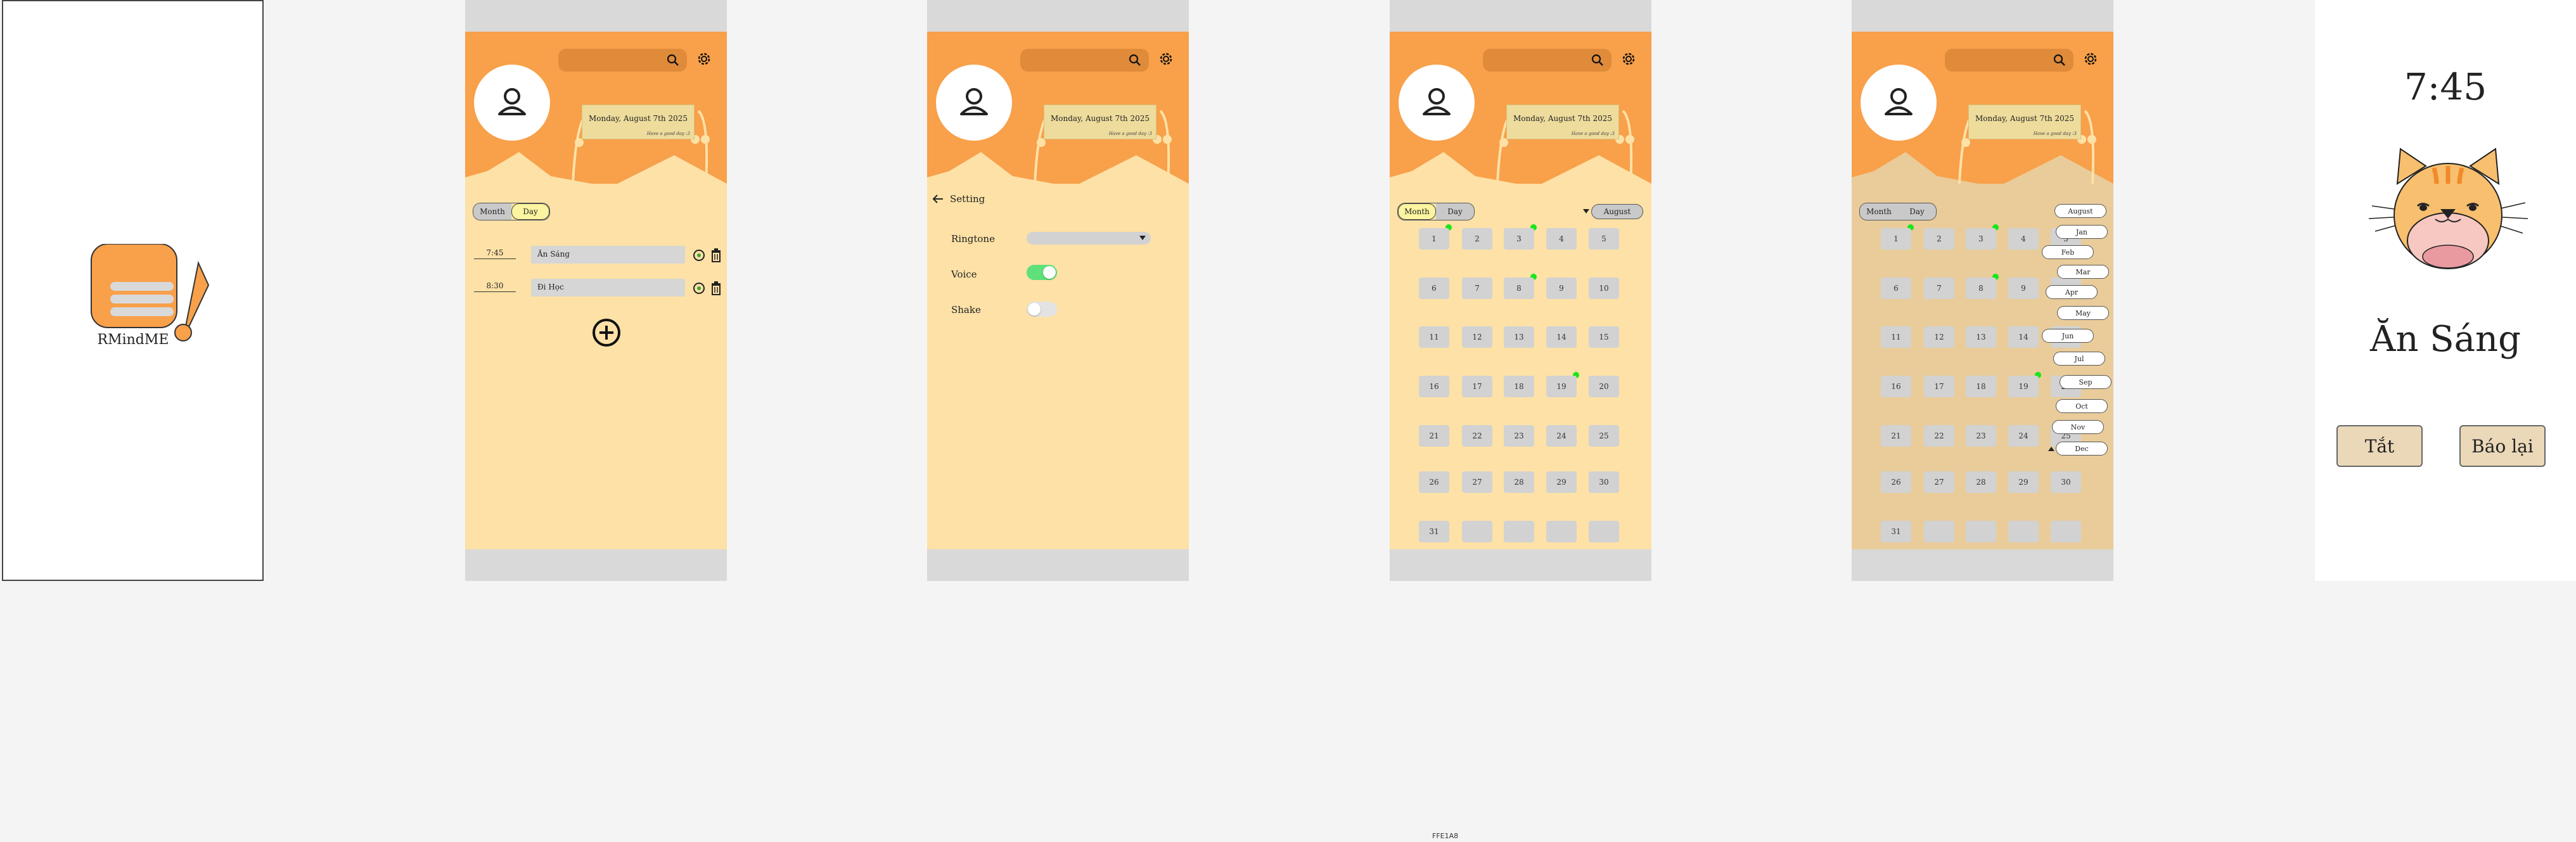 The height and width of the screenshot is (842, 2576). I want to click on calendar-day: 31, so click(1434, 531).